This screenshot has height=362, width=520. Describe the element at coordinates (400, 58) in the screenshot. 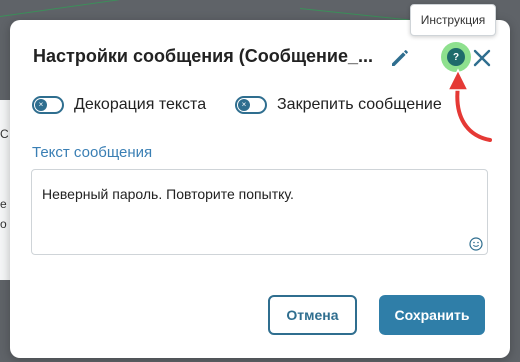

I see `pencil-icon` at that location.